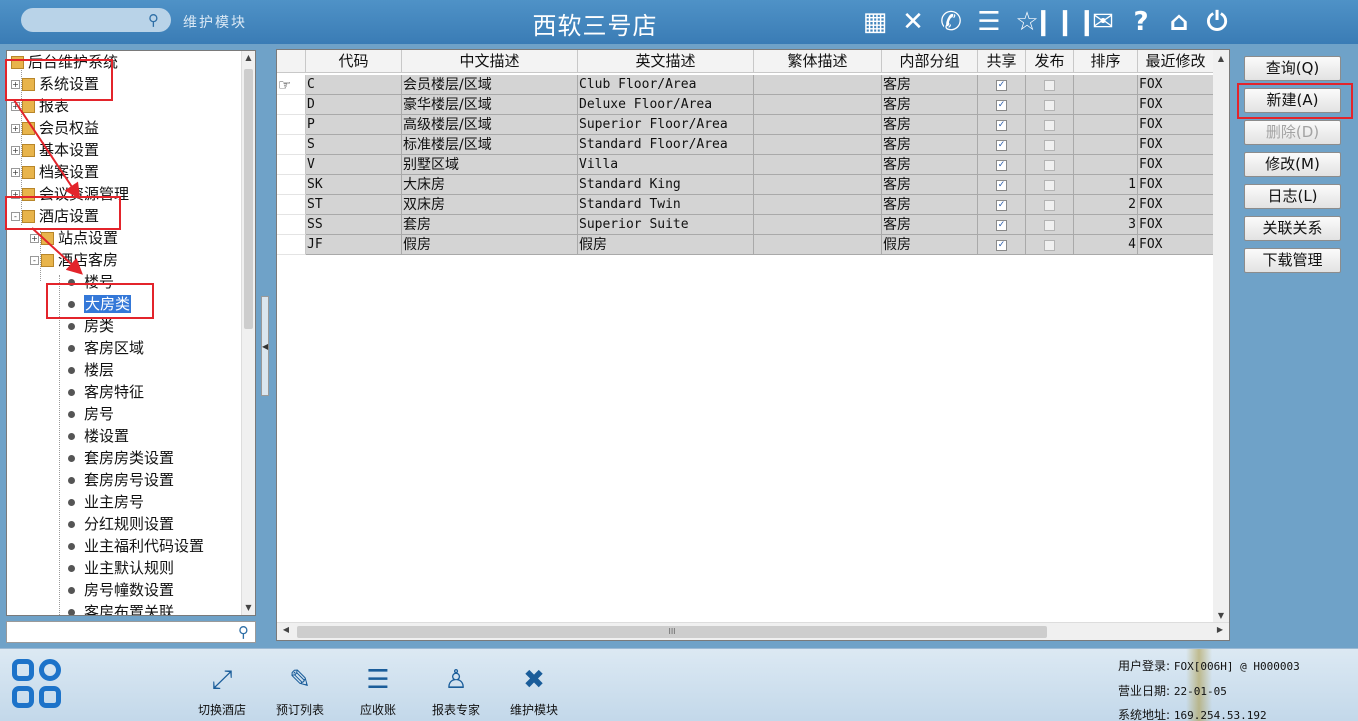  Describe the element at coordinates (1103, 22) in the screenshot. I see `mail-icon: ✉` at that location.